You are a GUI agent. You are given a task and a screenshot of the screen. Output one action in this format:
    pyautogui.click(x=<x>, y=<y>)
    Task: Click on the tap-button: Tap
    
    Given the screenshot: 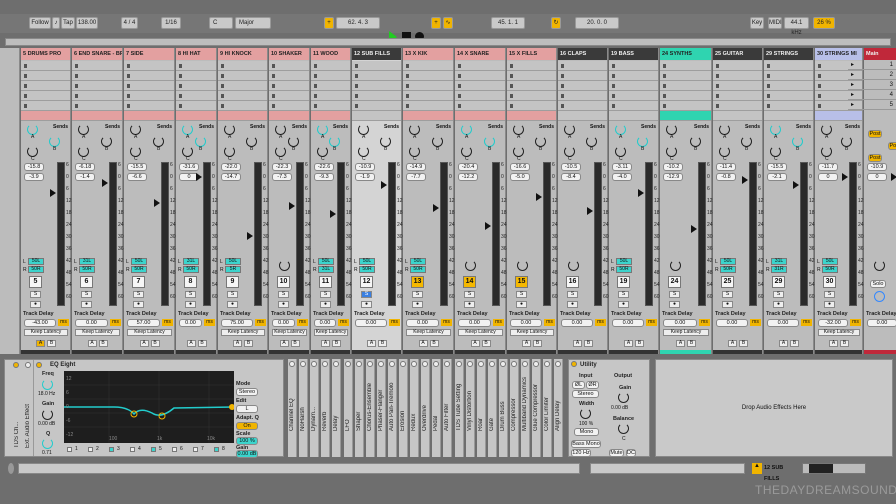 What is the action you would take?
    pyautogui.click(x=68, y=23)
    